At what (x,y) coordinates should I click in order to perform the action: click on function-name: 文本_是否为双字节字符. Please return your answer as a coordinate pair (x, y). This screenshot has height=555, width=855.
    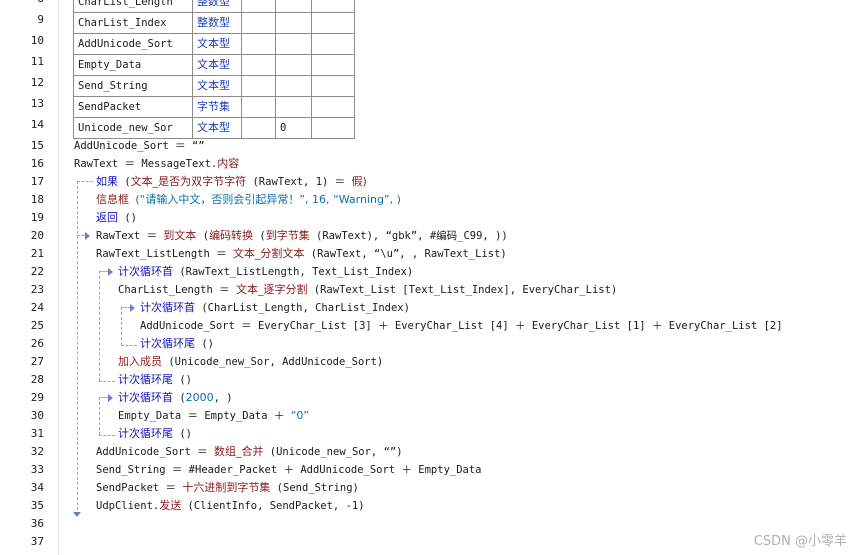
    Looking at the image, I should click on (188, 181).